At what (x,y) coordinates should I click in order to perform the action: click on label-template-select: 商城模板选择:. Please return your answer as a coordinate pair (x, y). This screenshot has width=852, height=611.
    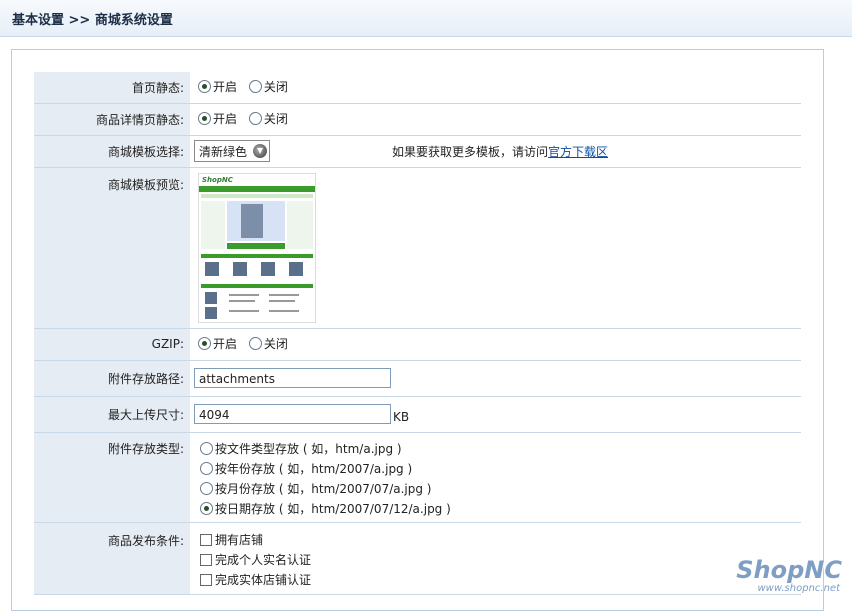
    Looking at the image, I should click on (112, 151).